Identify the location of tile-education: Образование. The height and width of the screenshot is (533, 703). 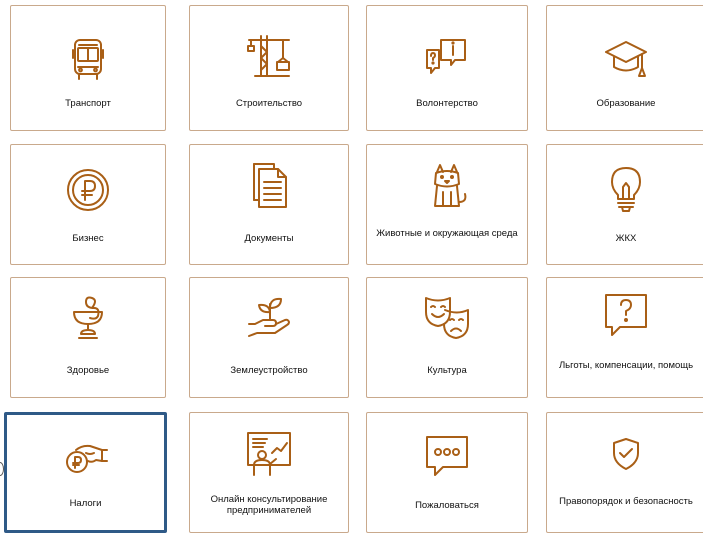
(624, 68).